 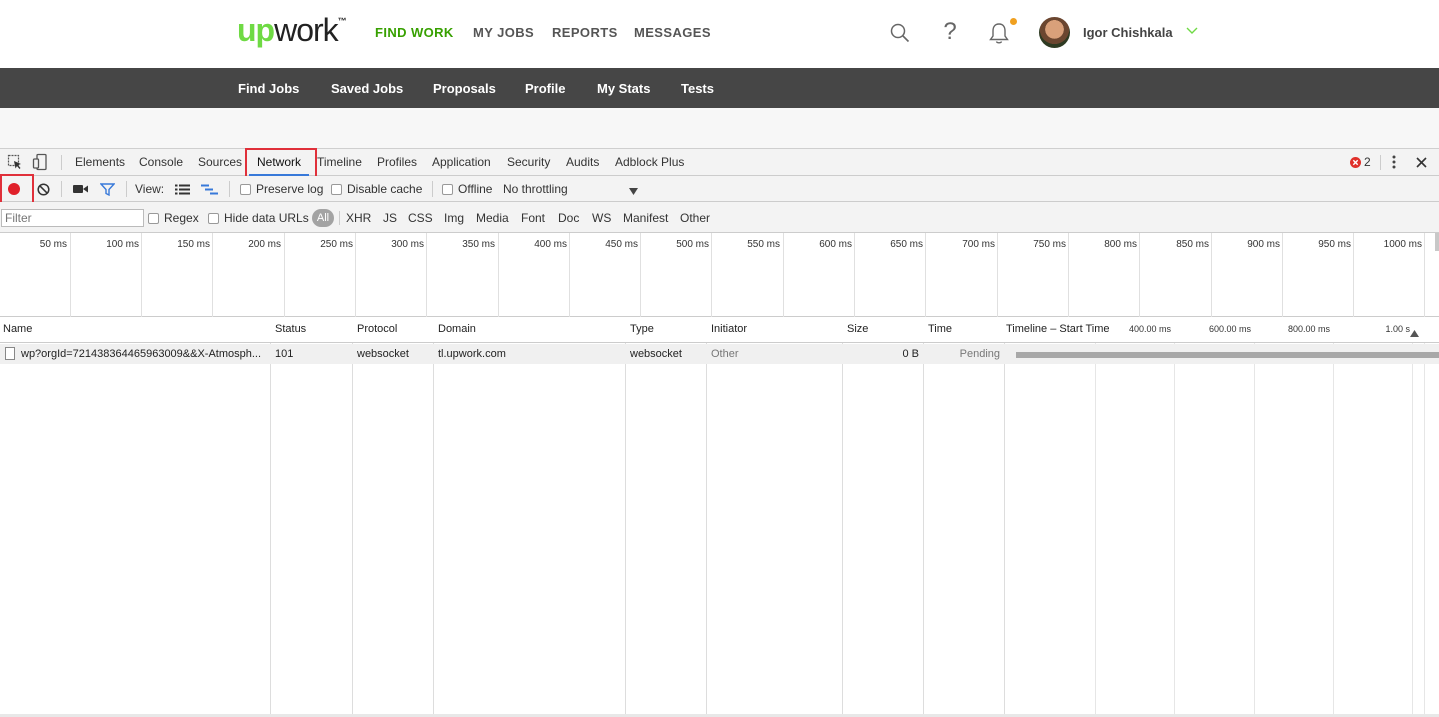 I want to click on tab-sources: Sources, so click(x=220, y=162).